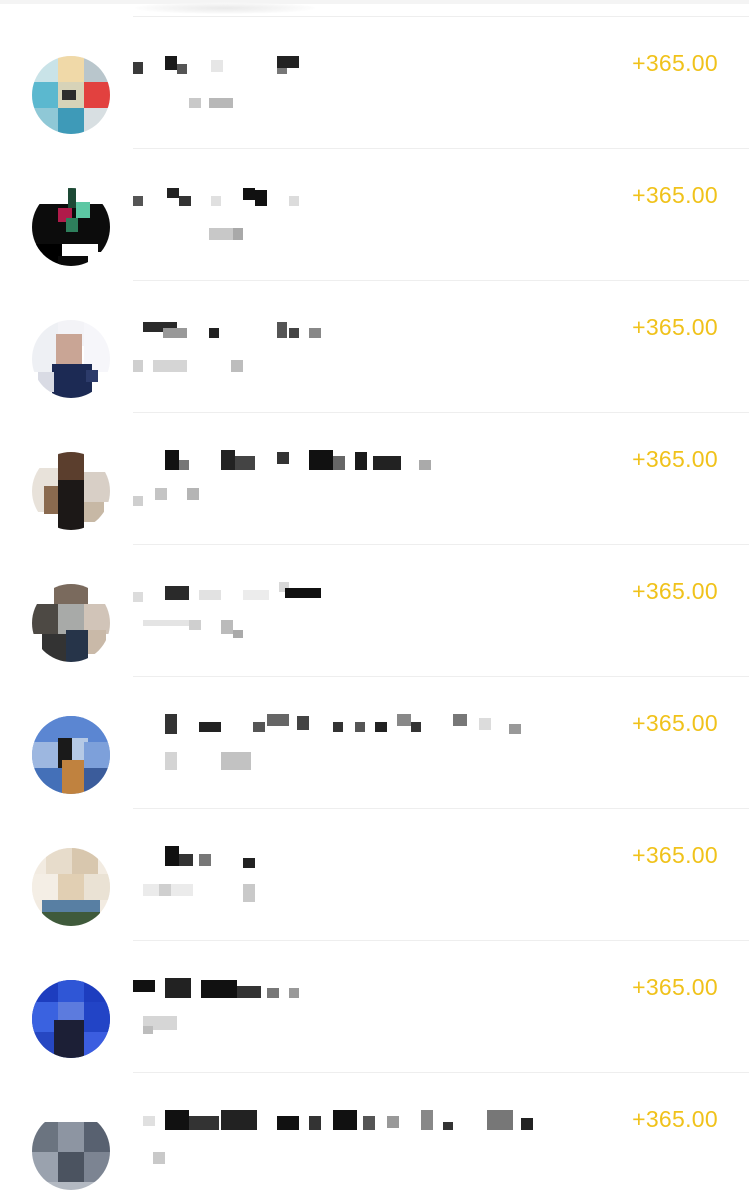 Image resolution: width=749 pixels, height=1200 pixels. I want to click on top-edge-shadow, so click(225, 8).